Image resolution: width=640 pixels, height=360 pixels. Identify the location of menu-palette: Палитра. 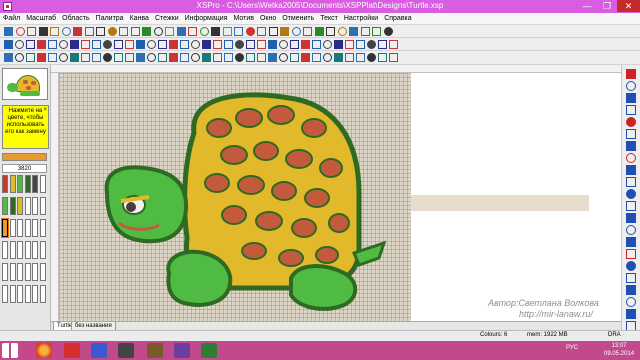
(110, 19).